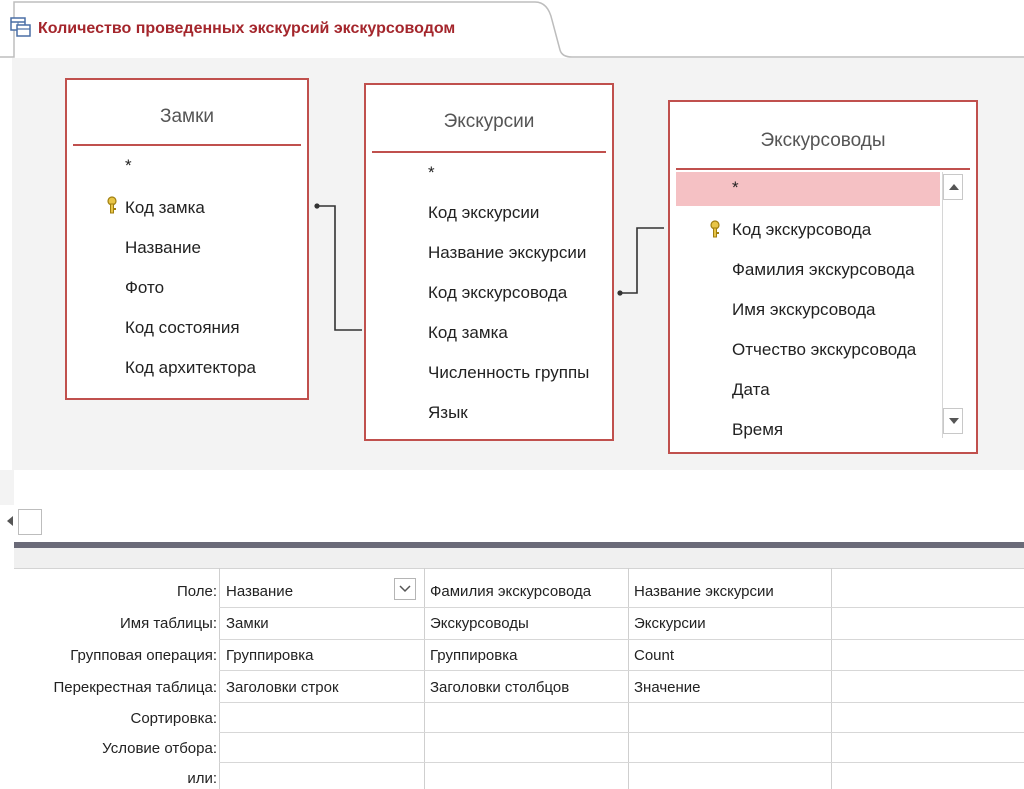  What do you see at coordinates (479, 623) in the screenshot?
I see `grid-cell-table: Экскурсоводы` at bounding box center [479, 623].